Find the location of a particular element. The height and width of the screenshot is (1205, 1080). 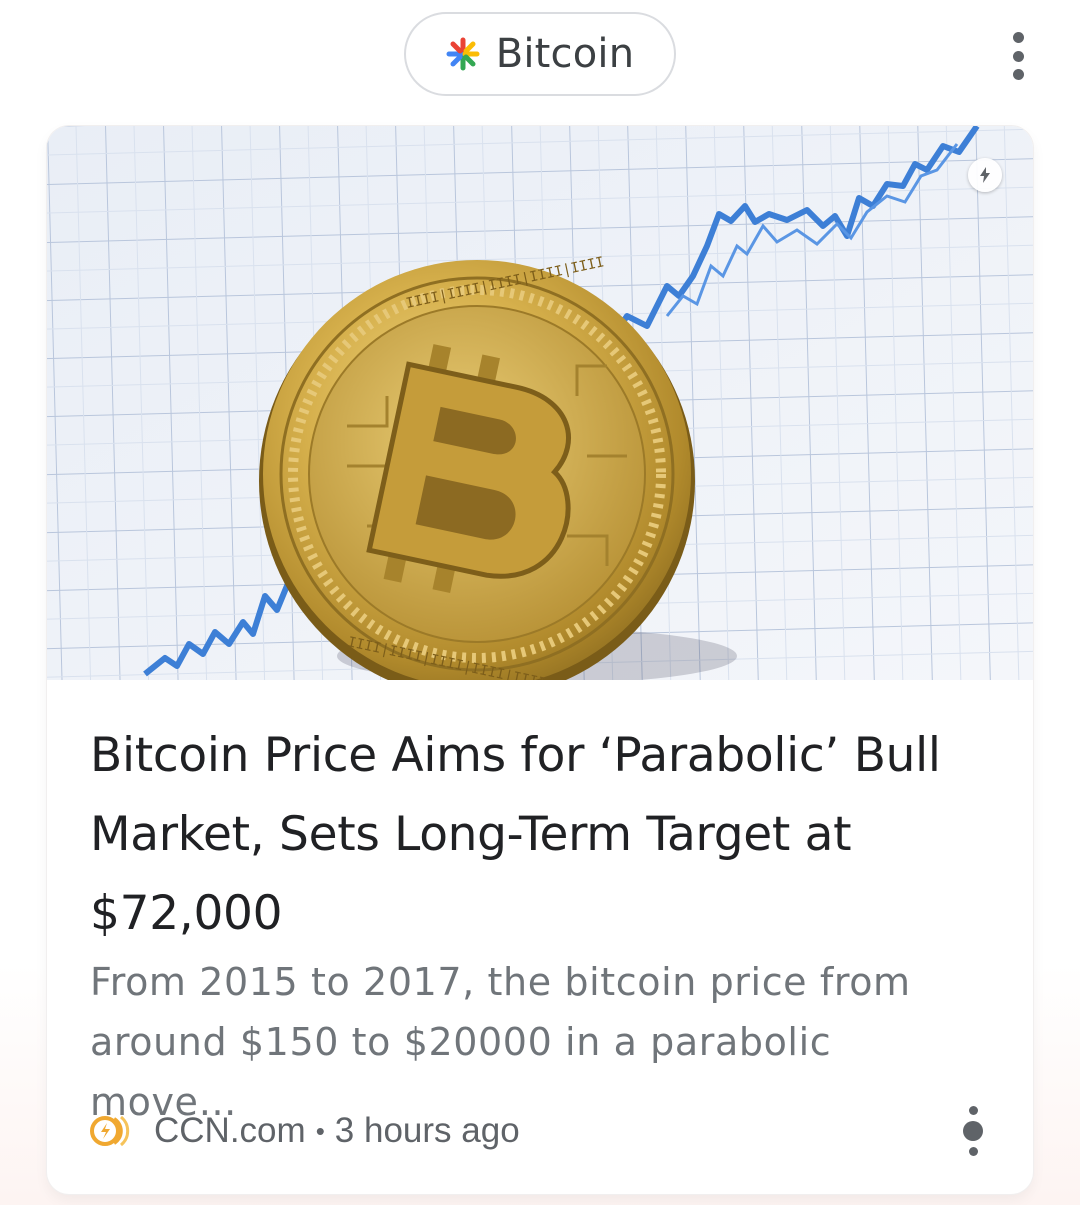

article-meta: CCN.com • 3 hours ago is located at coordinates (540, 1131).